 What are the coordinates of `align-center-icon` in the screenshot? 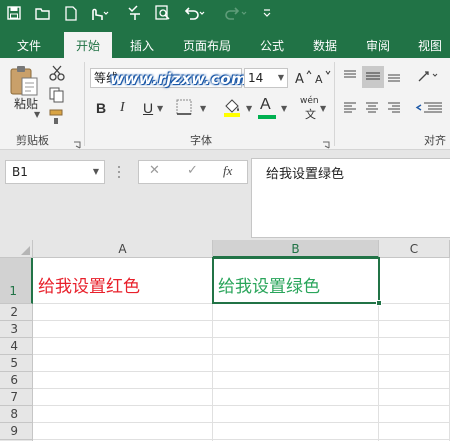 It's located at (374, 109).